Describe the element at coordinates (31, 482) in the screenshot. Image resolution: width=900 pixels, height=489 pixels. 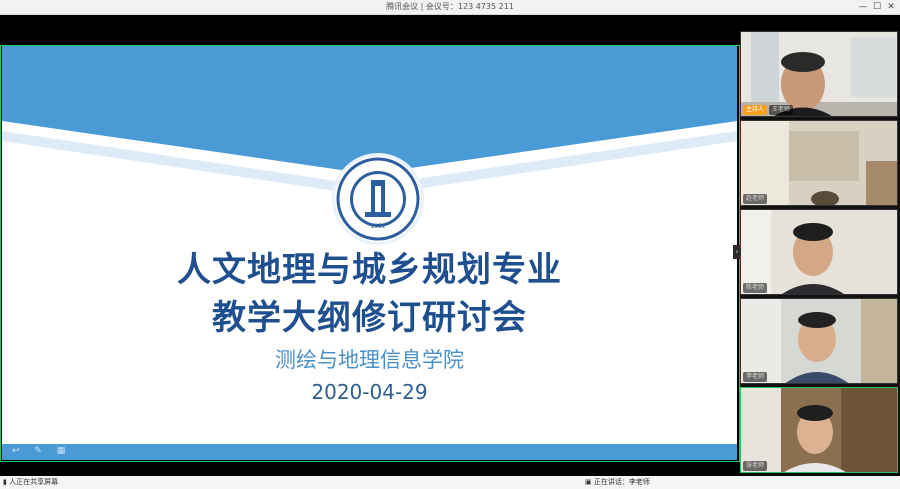
I see `sharing-status-text: ▮ 人正在共享屏幕` at that location.